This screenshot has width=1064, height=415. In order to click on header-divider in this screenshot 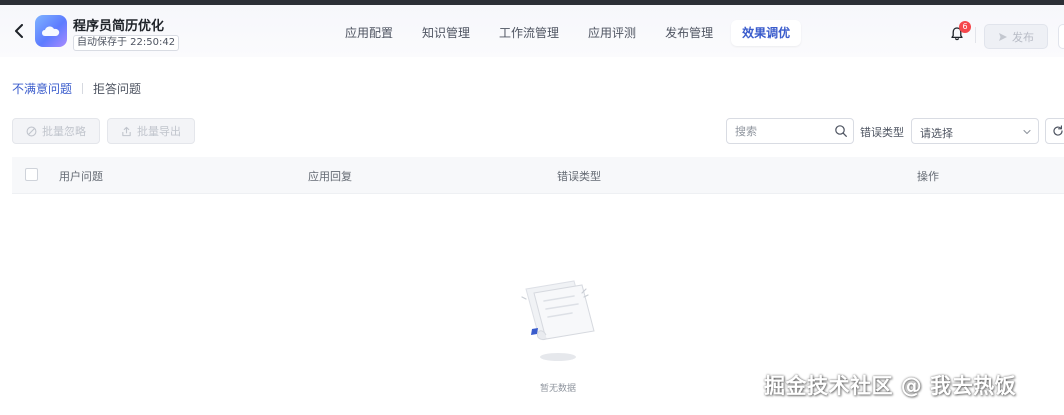, I will do `click(975, 35)`.